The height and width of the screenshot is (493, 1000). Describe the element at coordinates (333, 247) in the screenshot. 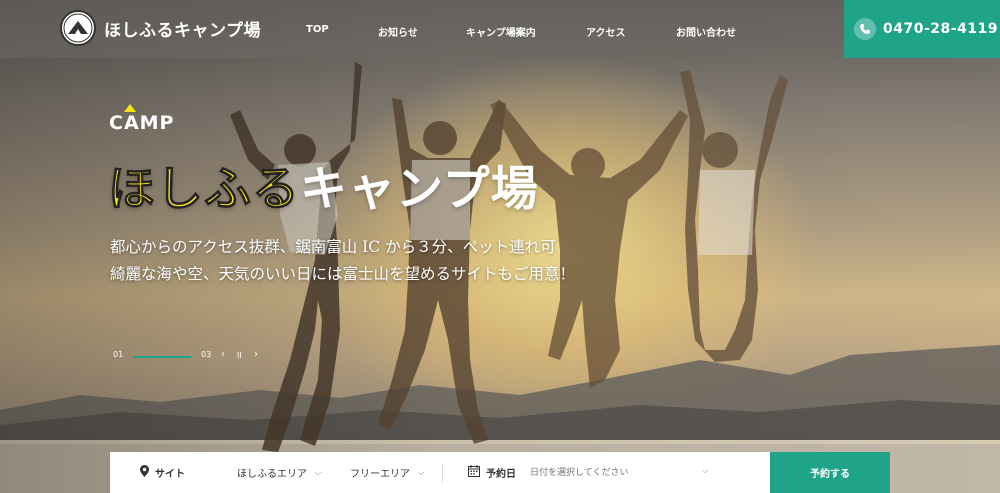

I see `hero-subtitle-line-1: 都心からのアクセス抜群、鋸南富山 IC から３分、ペット連れ可` at that location.